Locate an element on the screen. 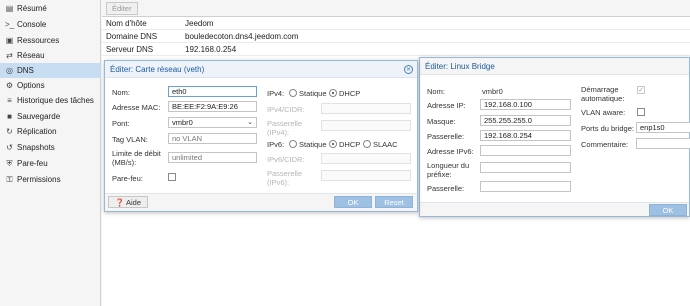 Image resolution: width=690 pixels, height=306 pixels. ipv4-dhcp-label: DHCP is located at coordinates (350, 93).